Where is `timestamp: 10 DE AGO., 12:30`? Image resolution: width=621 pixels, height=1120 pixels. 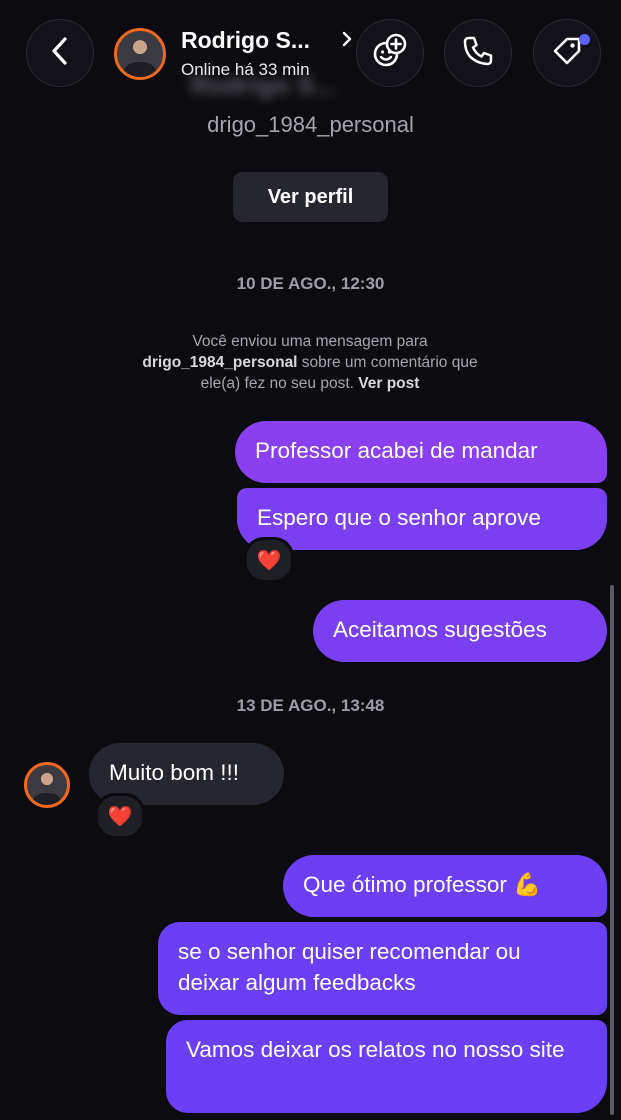 timestamp: 10 DE AGO., 12:30 is located at coordinates (310, 283).